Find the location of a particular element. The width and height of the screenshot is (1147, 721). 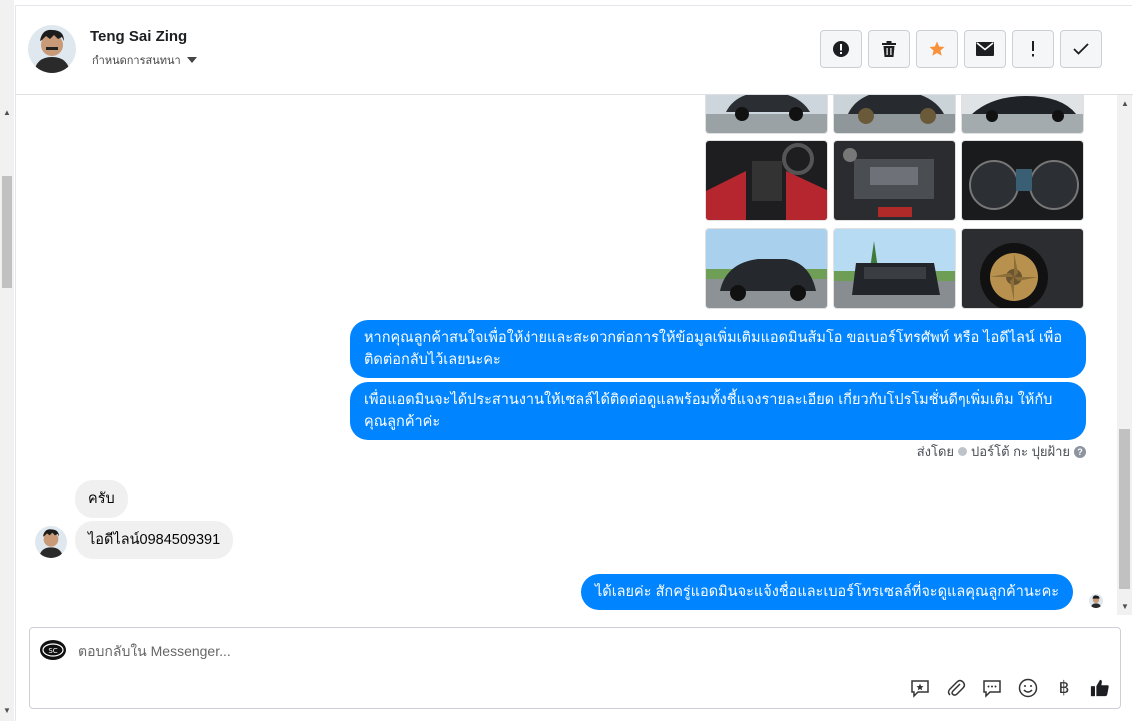

incoming-message: ไอดีไลน์0984509391 is located at coordinates (154, 540).